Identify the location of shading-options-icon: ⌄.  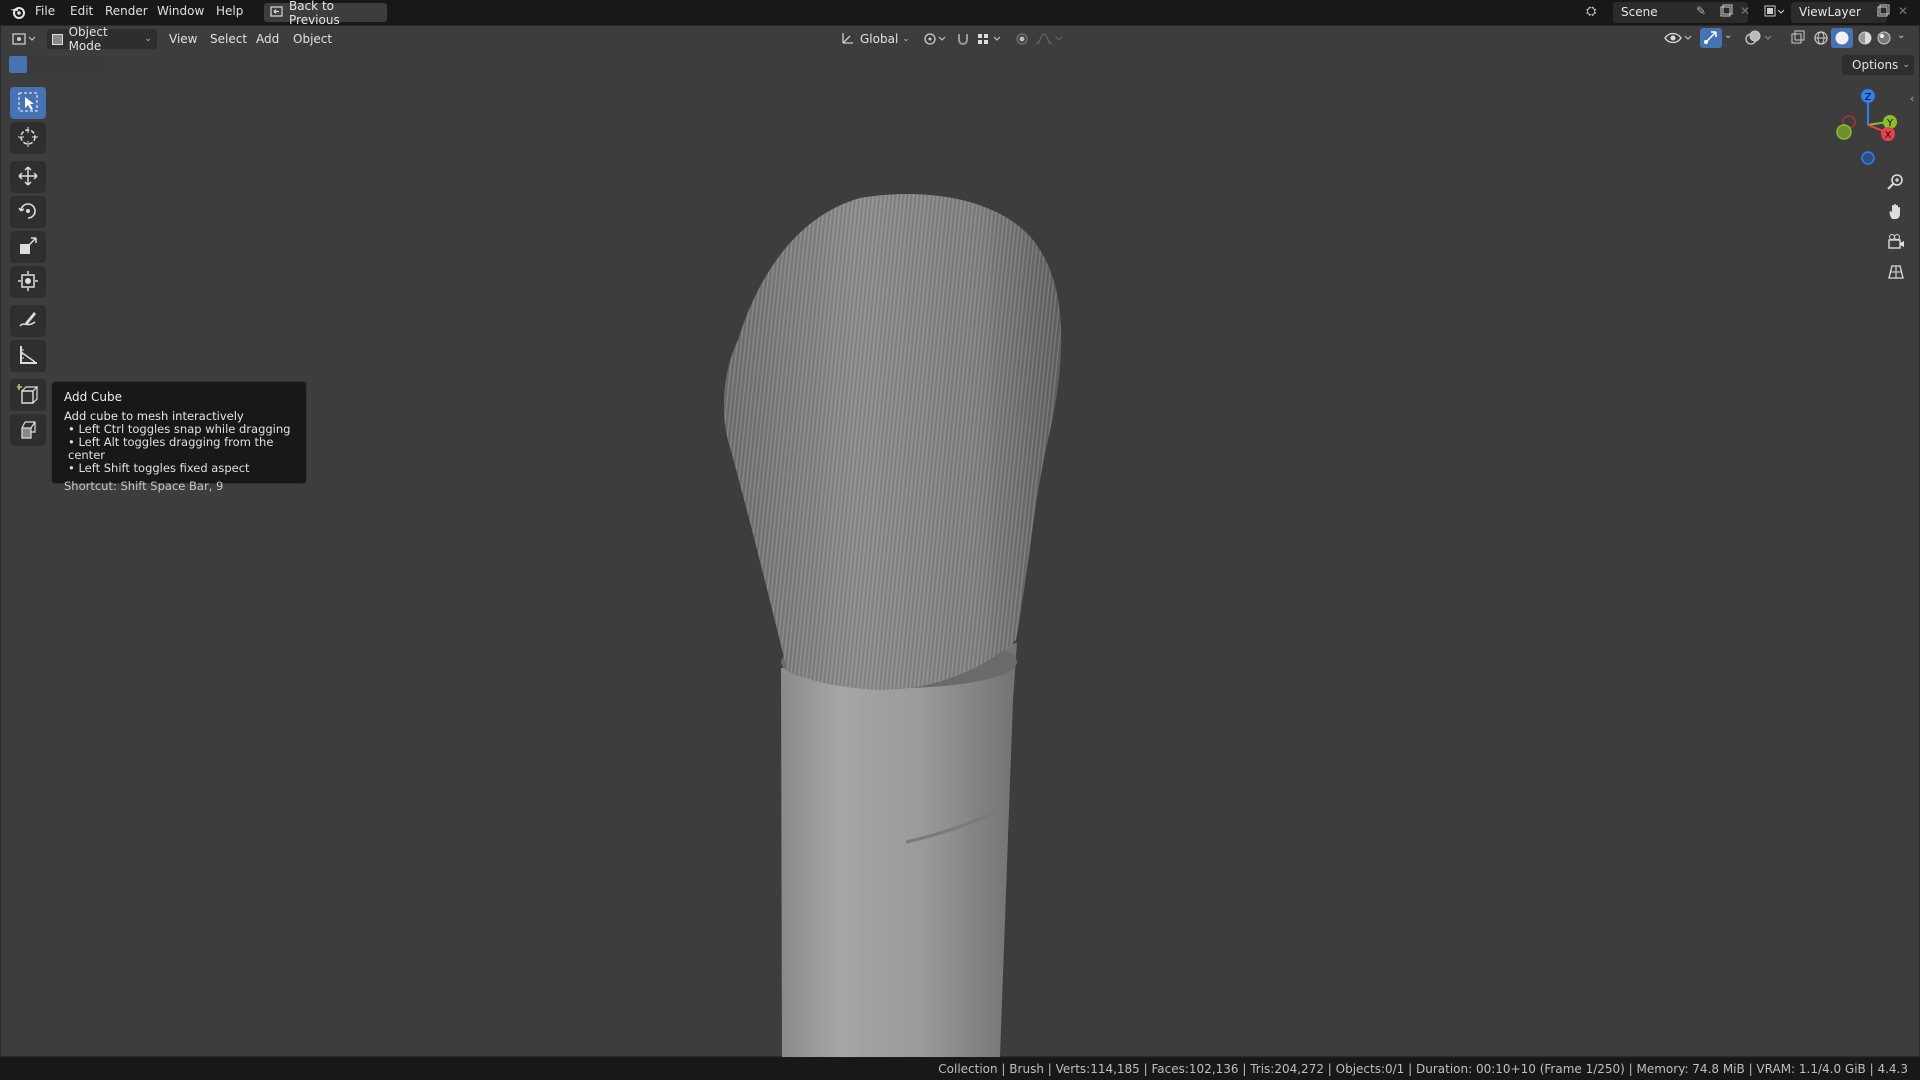
(1901, 35).